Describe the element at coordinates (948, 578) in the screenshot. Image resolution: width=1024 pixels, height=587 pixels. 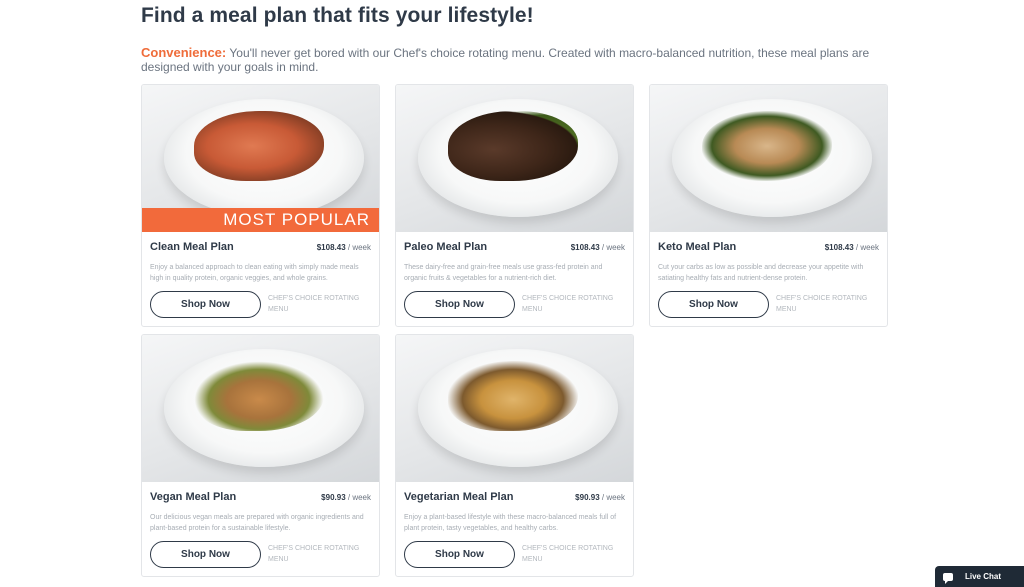
I see `chat-bubble-icon` at that location.